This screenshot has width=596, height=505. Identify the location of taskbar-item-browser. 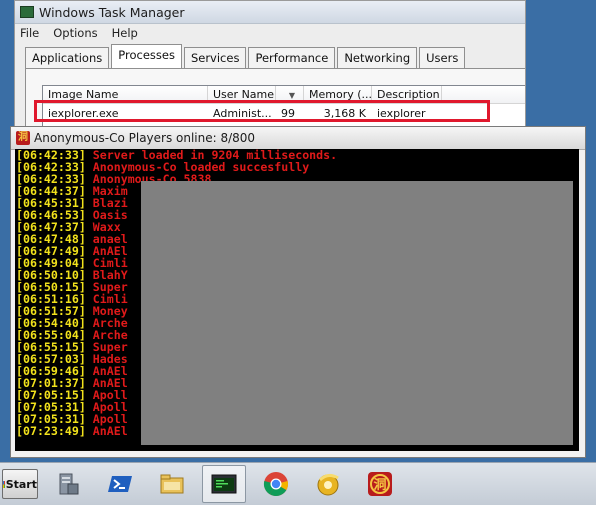
(328, 484).